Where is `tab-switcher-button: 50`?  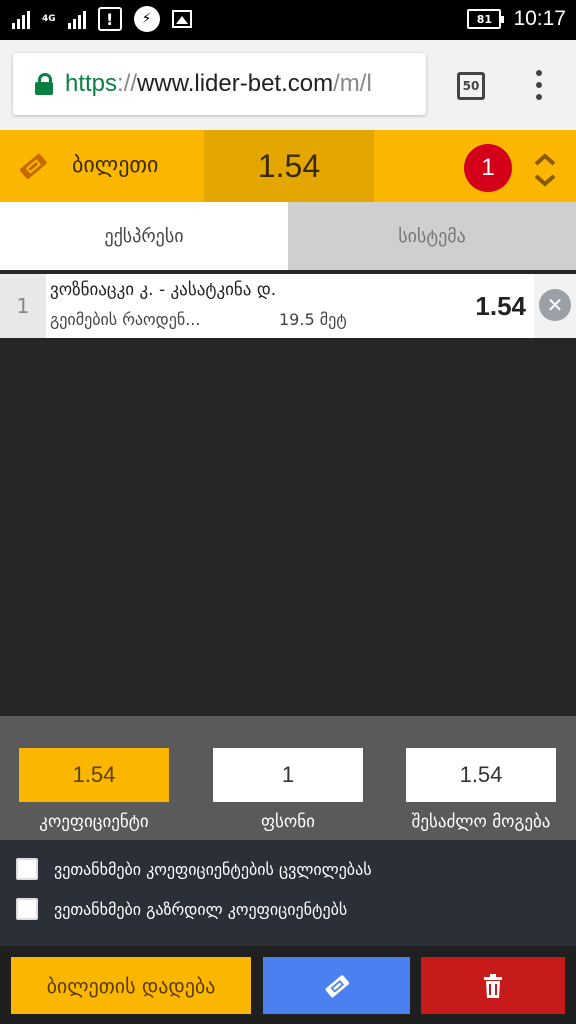 tab-switcher-button: 50 is located at coordinates (471, 86).